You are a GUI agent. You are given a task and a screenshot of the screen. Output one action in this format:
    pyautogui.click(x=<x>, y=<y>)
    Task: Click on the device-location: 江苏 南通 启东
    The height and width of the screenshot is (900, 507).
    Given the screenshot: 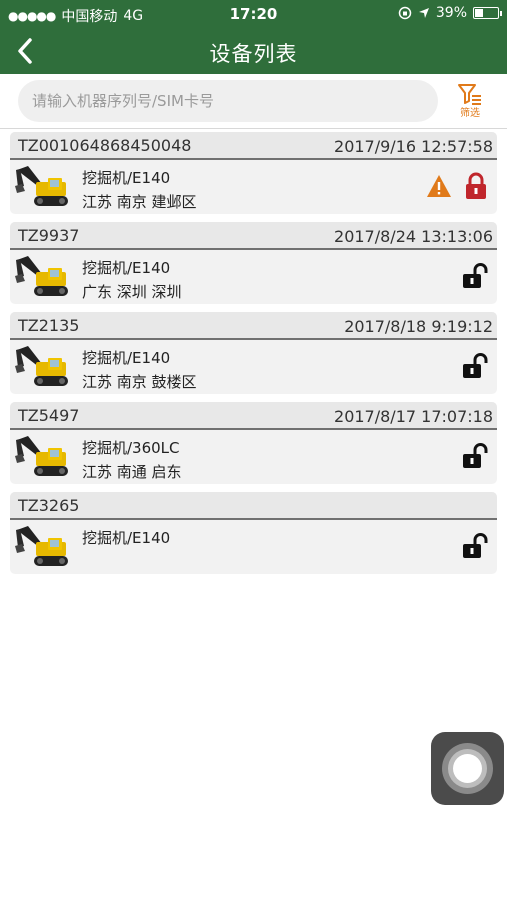 What is the action you would take?
    pyautogui.click(x=132, y=472)
    